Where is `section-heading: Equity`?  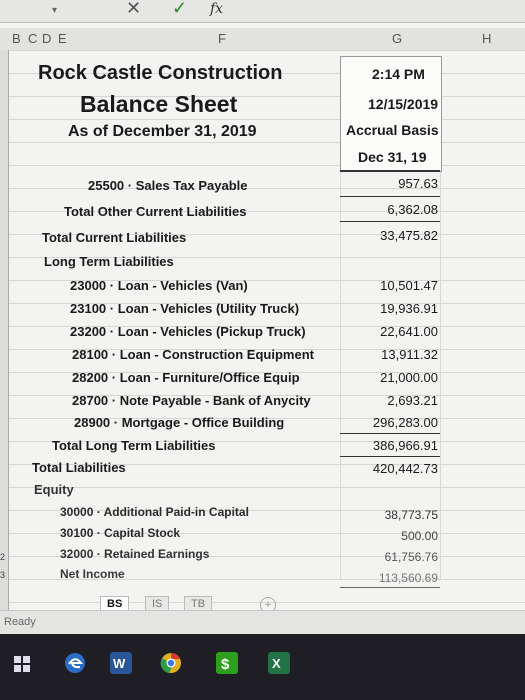
section-heading: Equity is located at coordinates (54, 489).